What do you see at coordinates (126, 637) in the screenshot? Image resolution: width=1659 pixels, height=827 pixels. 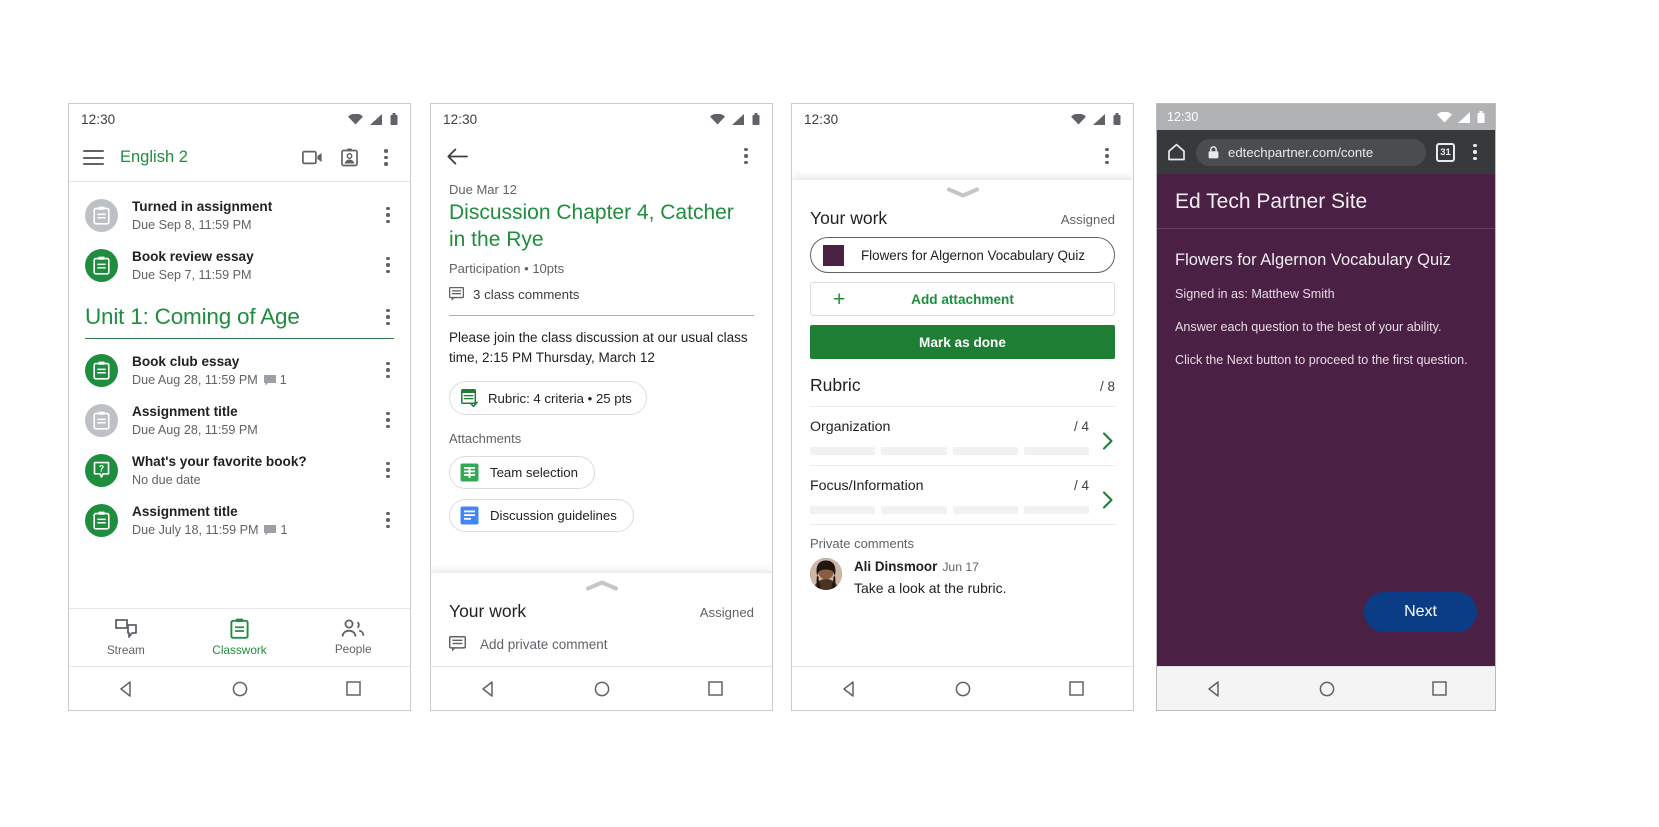 I see `tab-stream: Stream` at bounding box center [126, 637].